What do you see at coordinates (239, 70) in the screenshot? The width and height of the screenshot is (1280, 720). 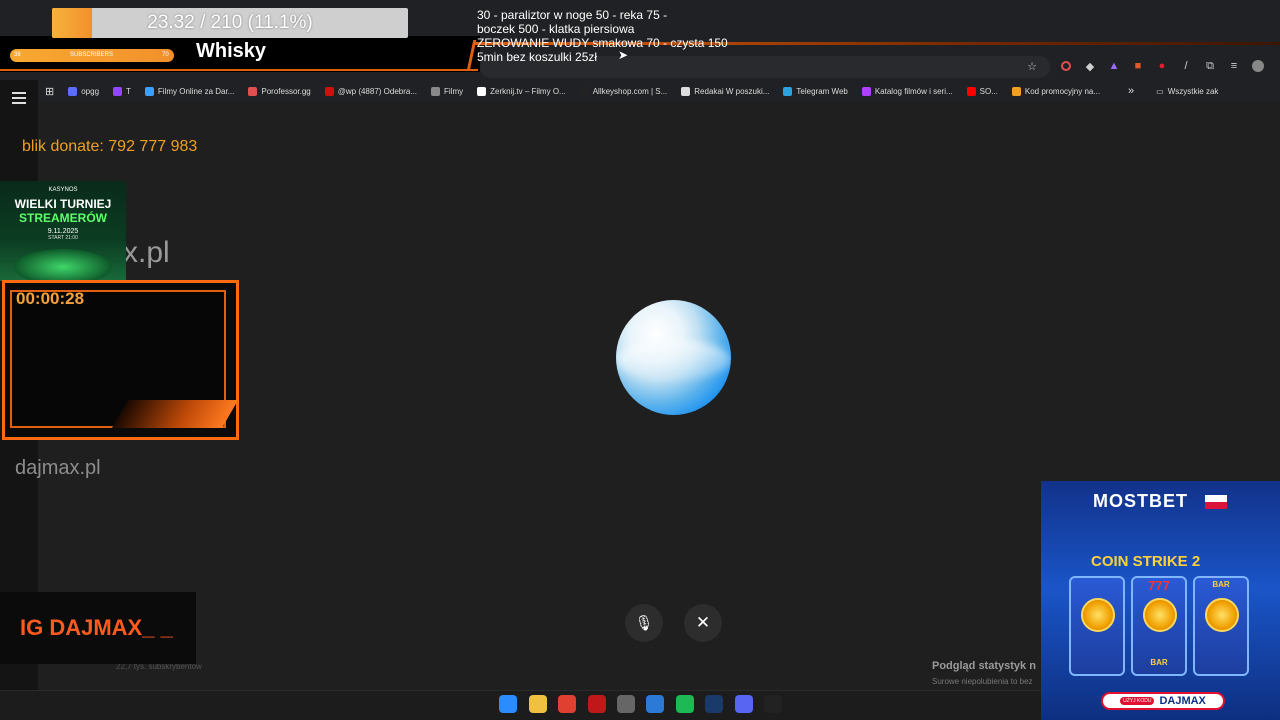 I see `overlay-divider` at bounding box center [239, 70].